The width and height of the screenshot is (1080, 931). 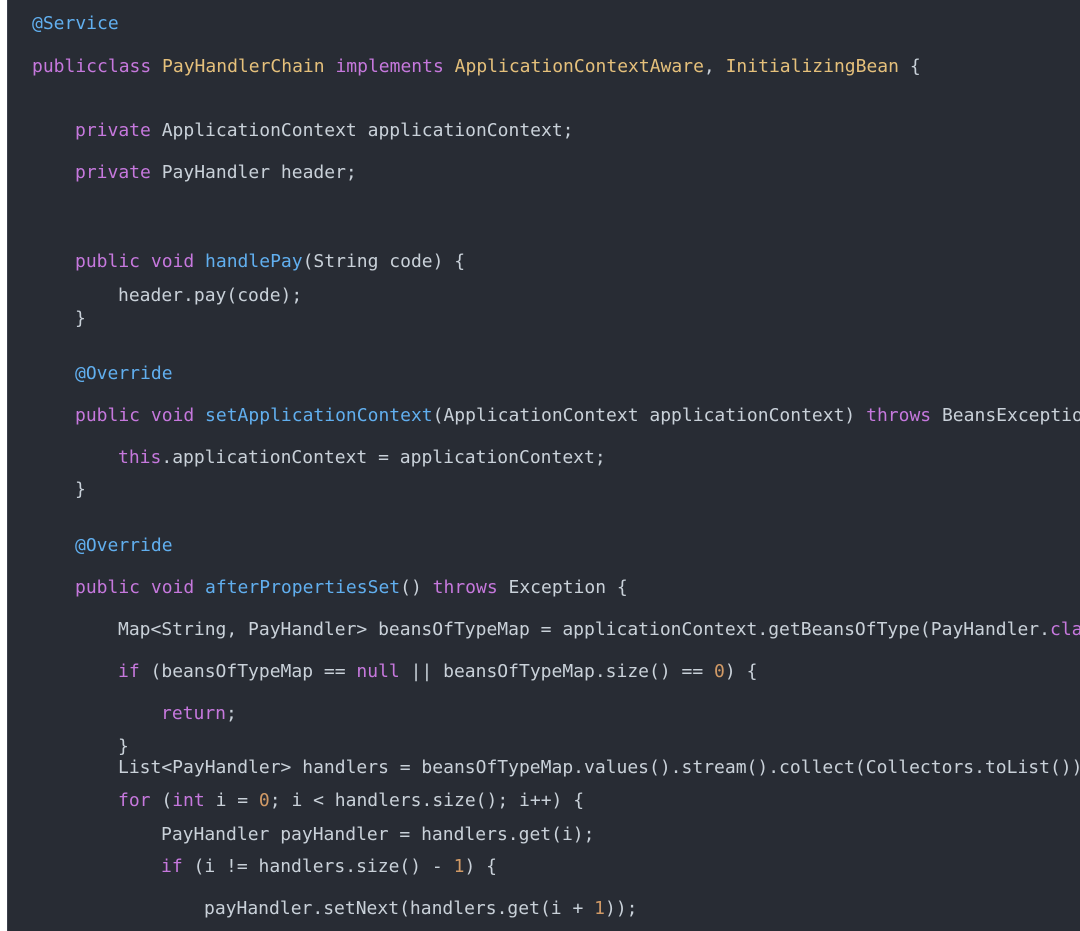 What do you see at coordinates (253, 671) in the screenshot?
I see `code-token: (beansOfTypeMap ==` at bounding box center [253, 671].